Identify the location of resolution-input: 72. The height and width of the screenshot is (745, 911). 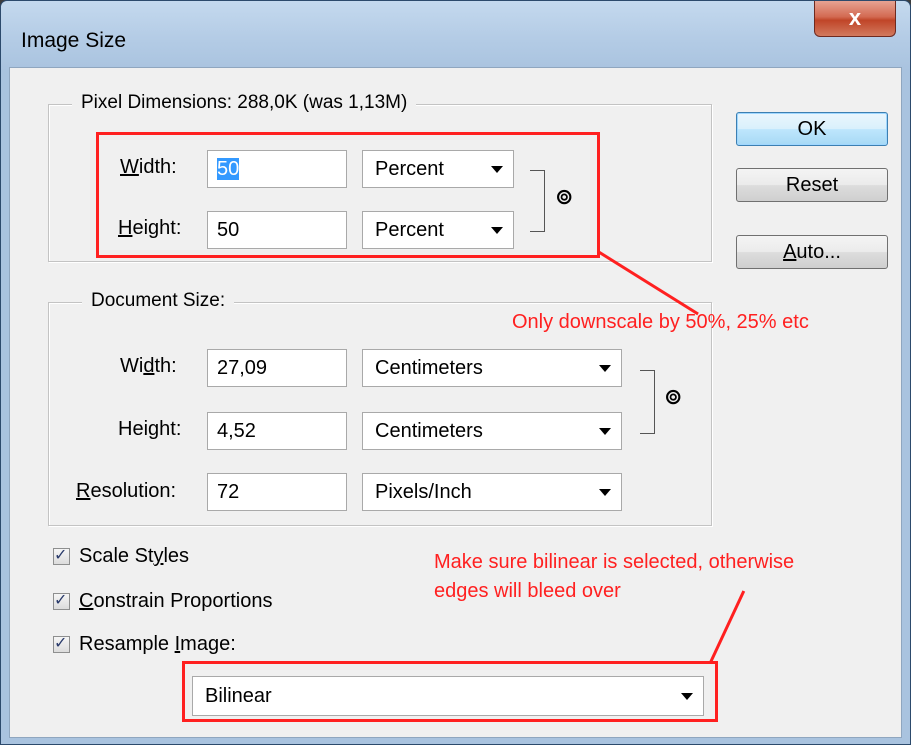
(277, 492).